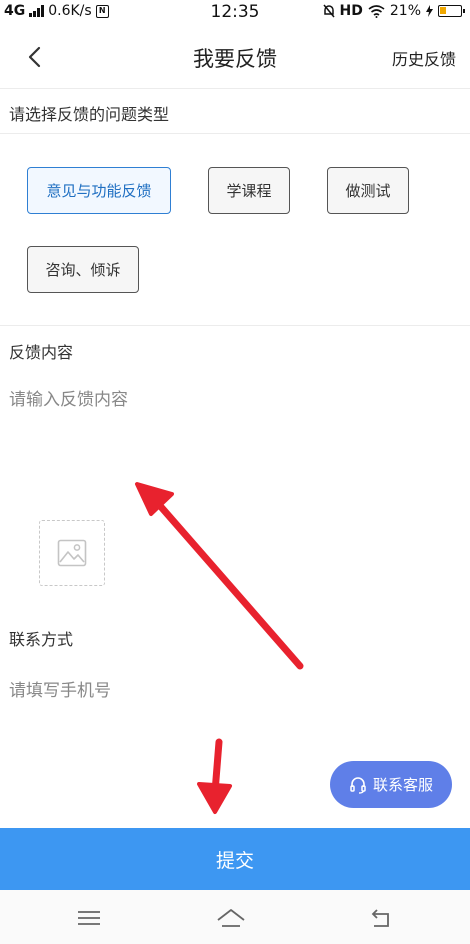  I want to click on battery-icon, so click(451, 11).